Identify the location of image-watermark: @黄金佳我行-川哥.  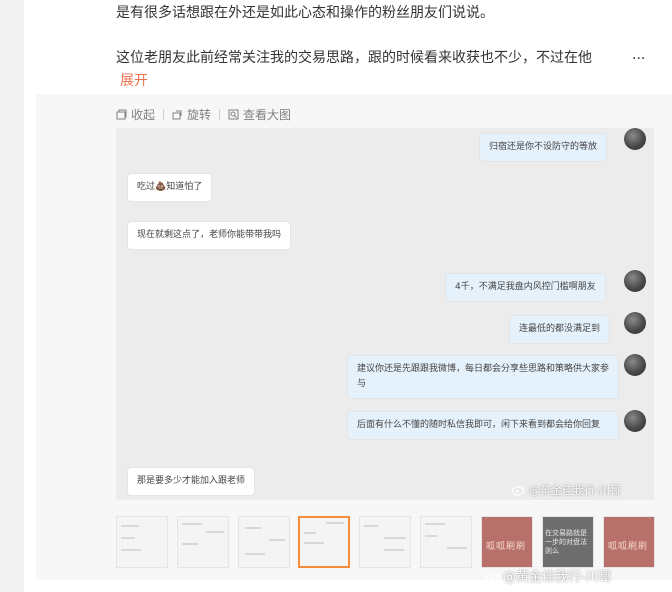
(566, 490).